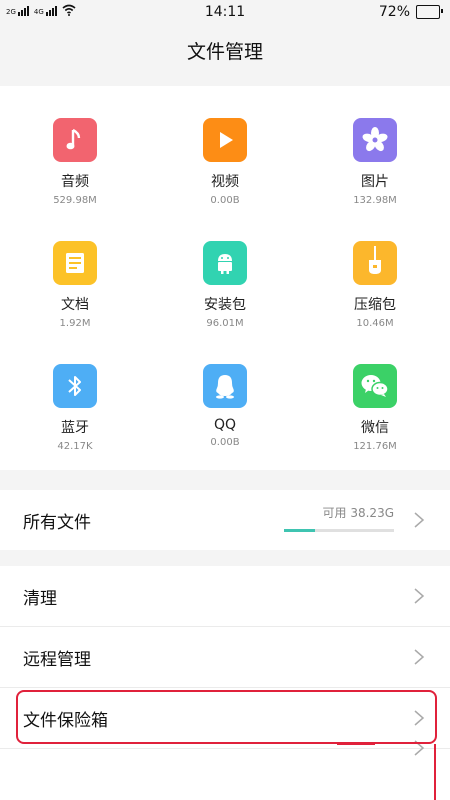  Describe the element at coordinates (375, 263) in the screenshot. I see `zip-icon` at that location.